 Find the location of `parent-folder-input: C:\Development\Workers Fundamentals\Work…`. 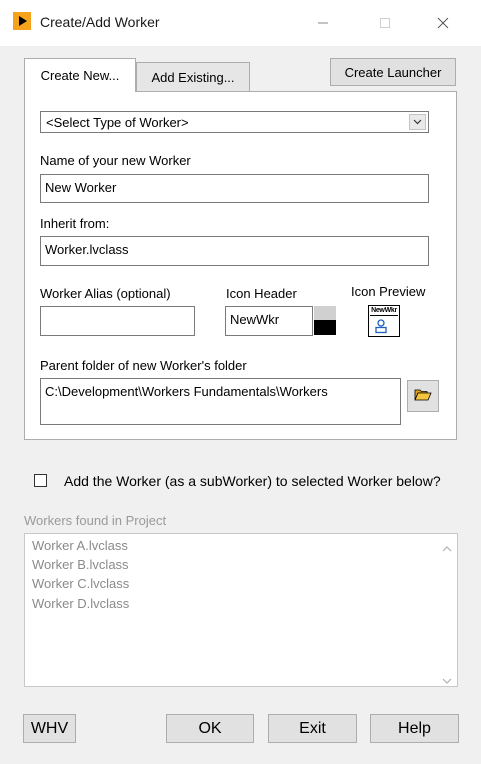

parent-folder-input: C:\Development\Workers Fundamentals\Work… is located at coordinates (220, 401).